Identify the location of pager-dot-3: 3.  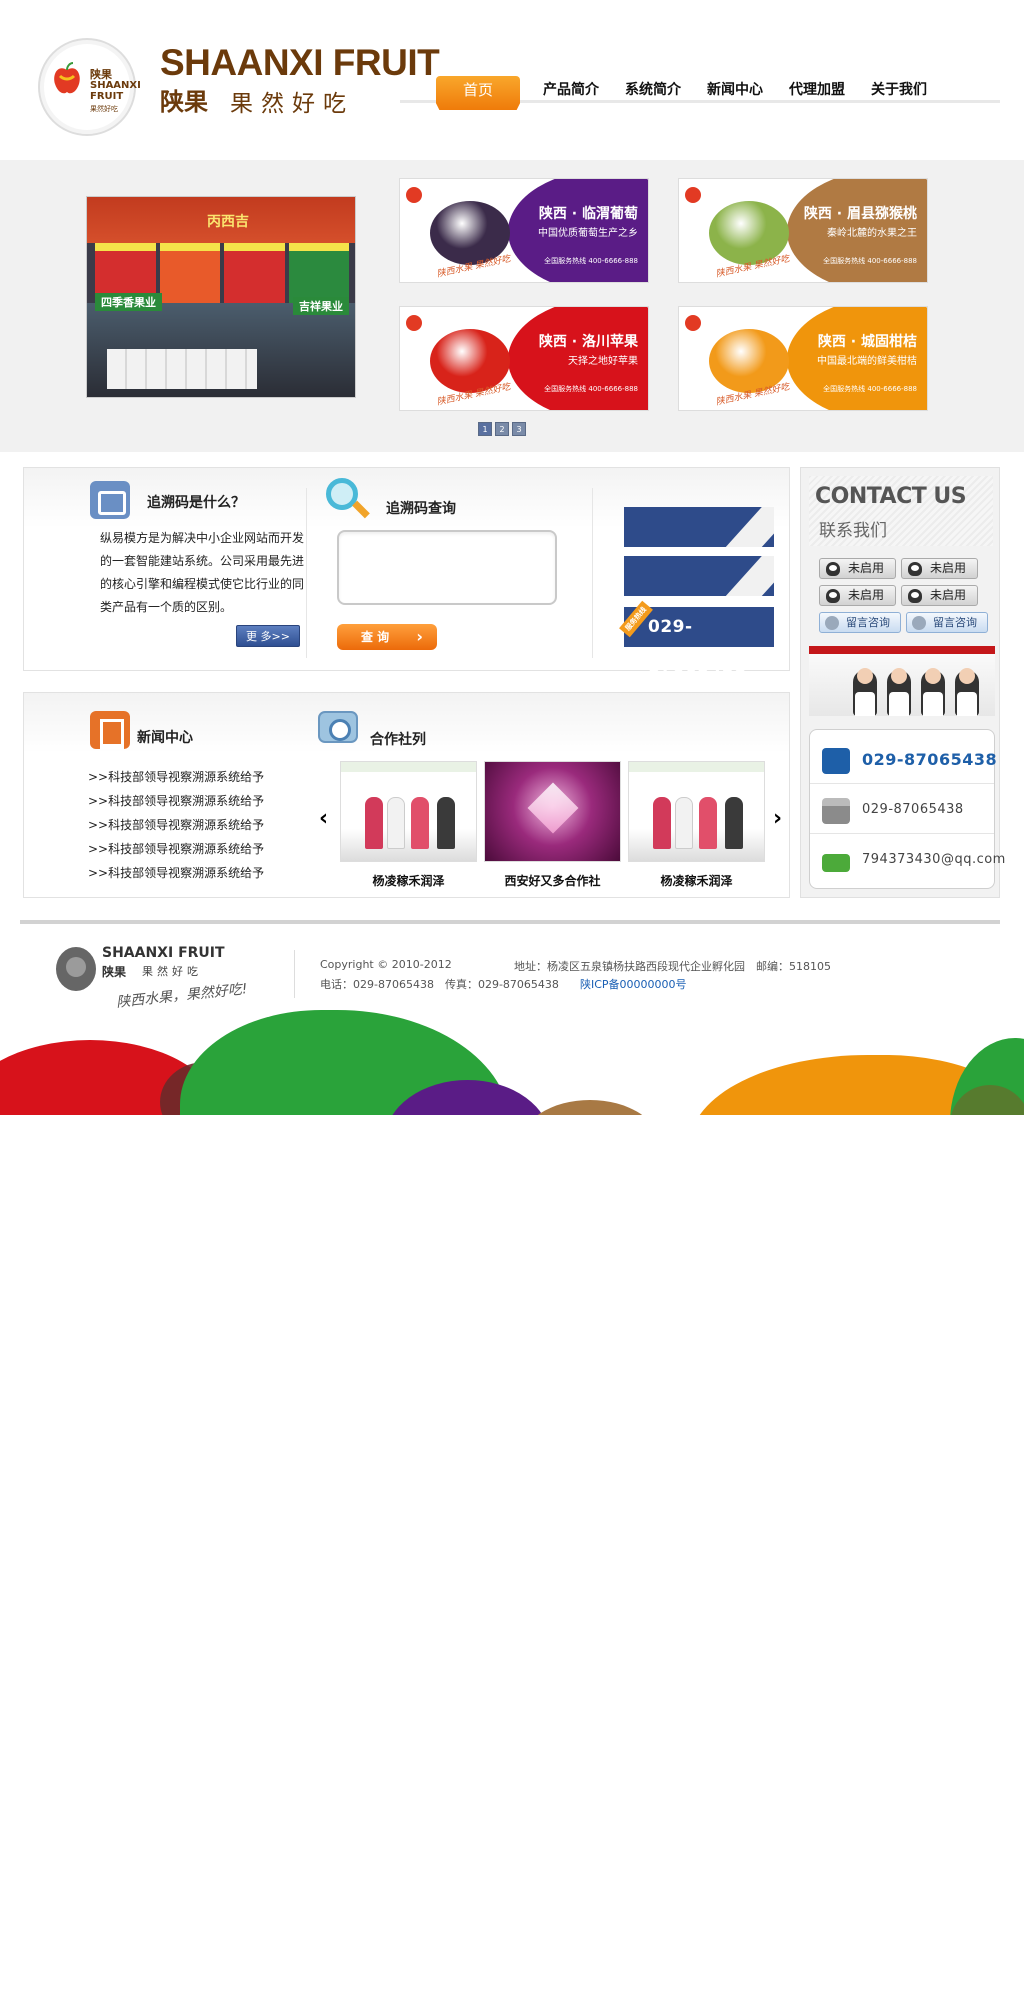
(519, 429).